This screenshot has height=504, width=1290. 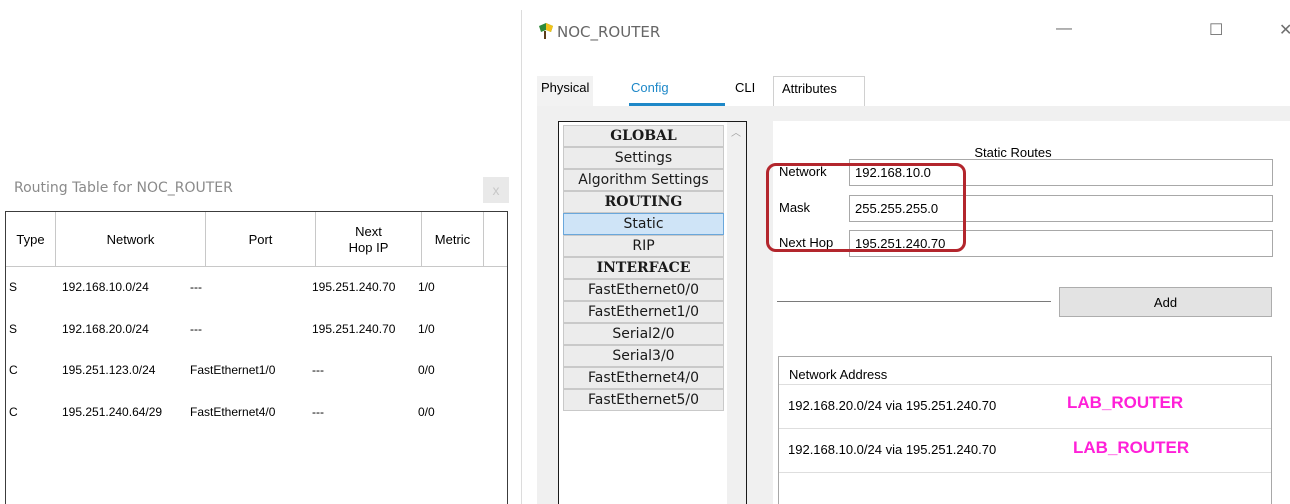 I want to click on window-close-button: ✕, so click(x=1284, y=30).